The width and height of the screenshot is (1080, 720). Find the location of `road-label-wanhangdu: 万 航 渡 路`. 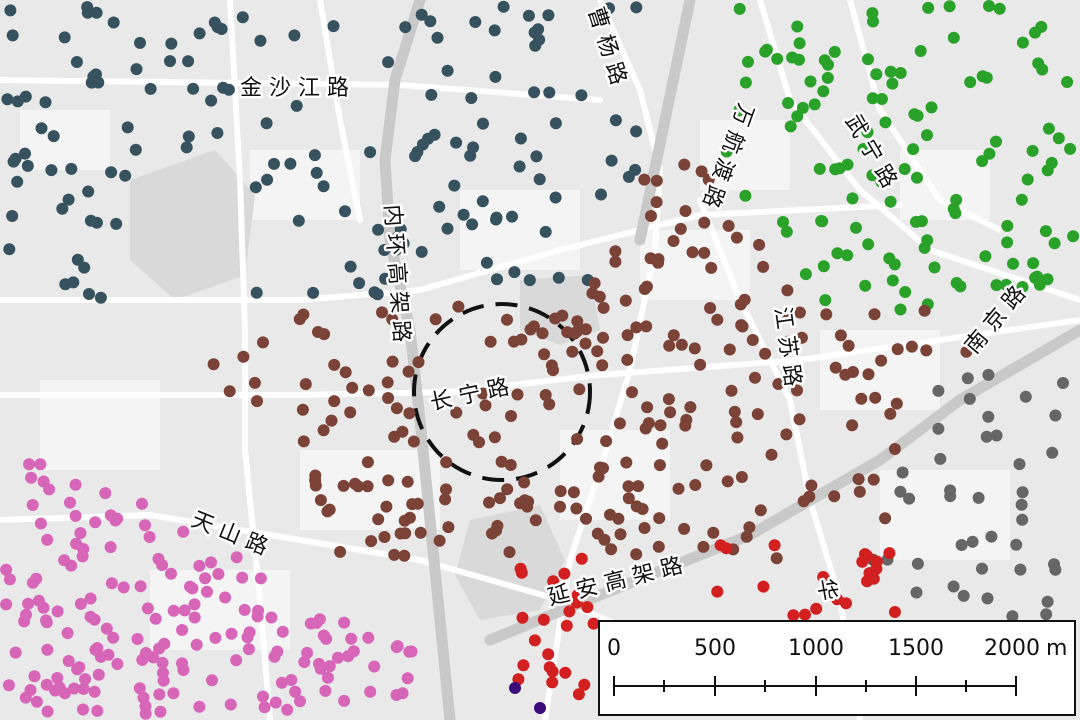

road-label-wanhangdu: 万 航 渡 路 is located at coordinates (727, 155).